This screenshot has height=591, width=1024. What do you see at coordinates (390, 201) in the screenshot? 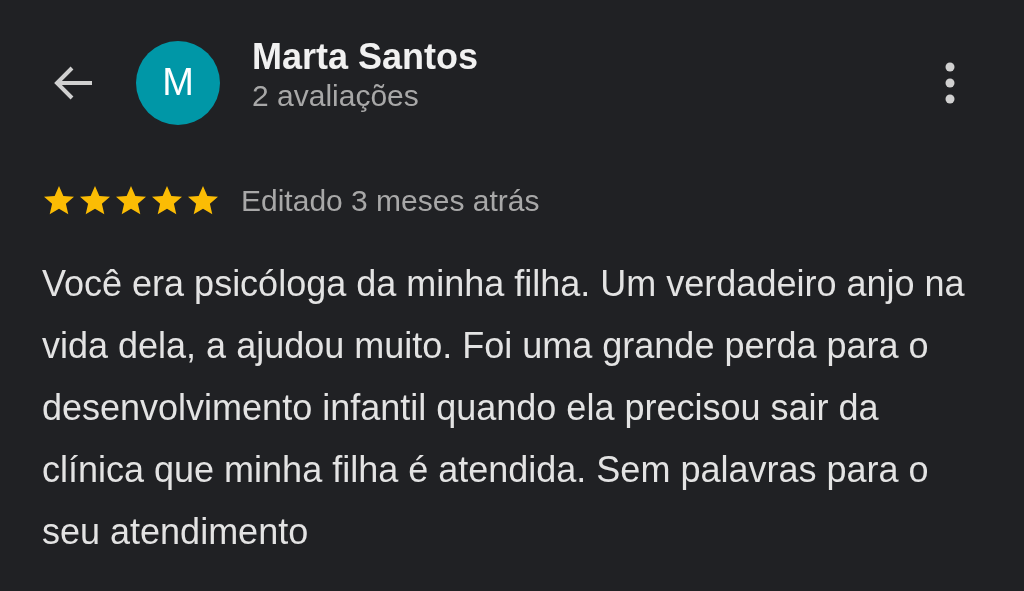
I see `review-date: Editado 3 meses atrás` at bounding box center [390, 201].